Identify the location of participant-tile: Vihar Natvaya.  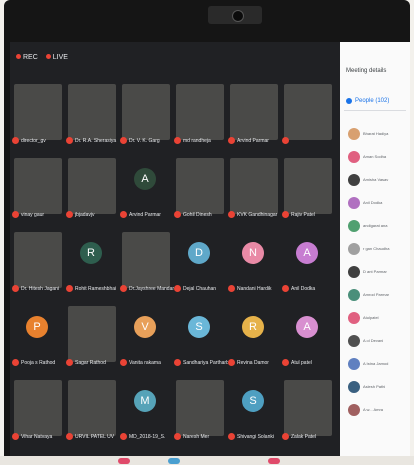
(39, 410).